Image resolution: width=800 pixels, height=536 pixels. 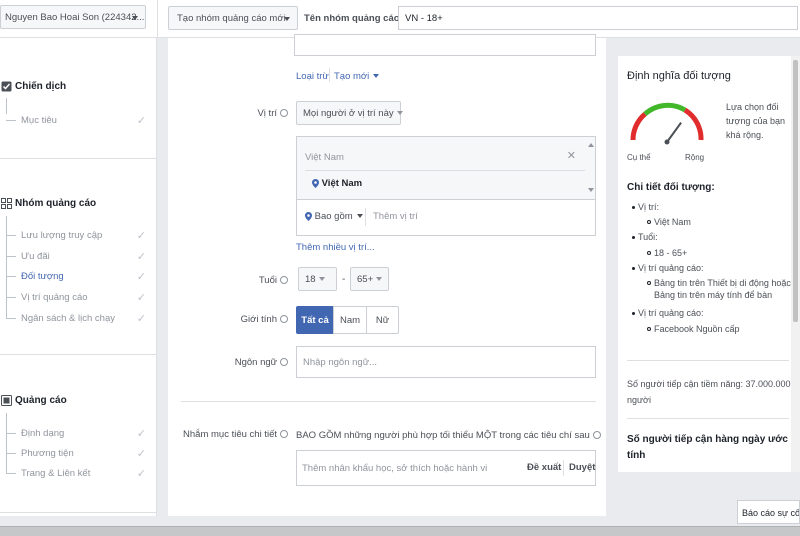 What do you see at coordinates (707, 447) in the screenshot?
I see `daily-reach-title: Số người tiếp cận hàng ngày ước tính` at bounding box center [707, 447].